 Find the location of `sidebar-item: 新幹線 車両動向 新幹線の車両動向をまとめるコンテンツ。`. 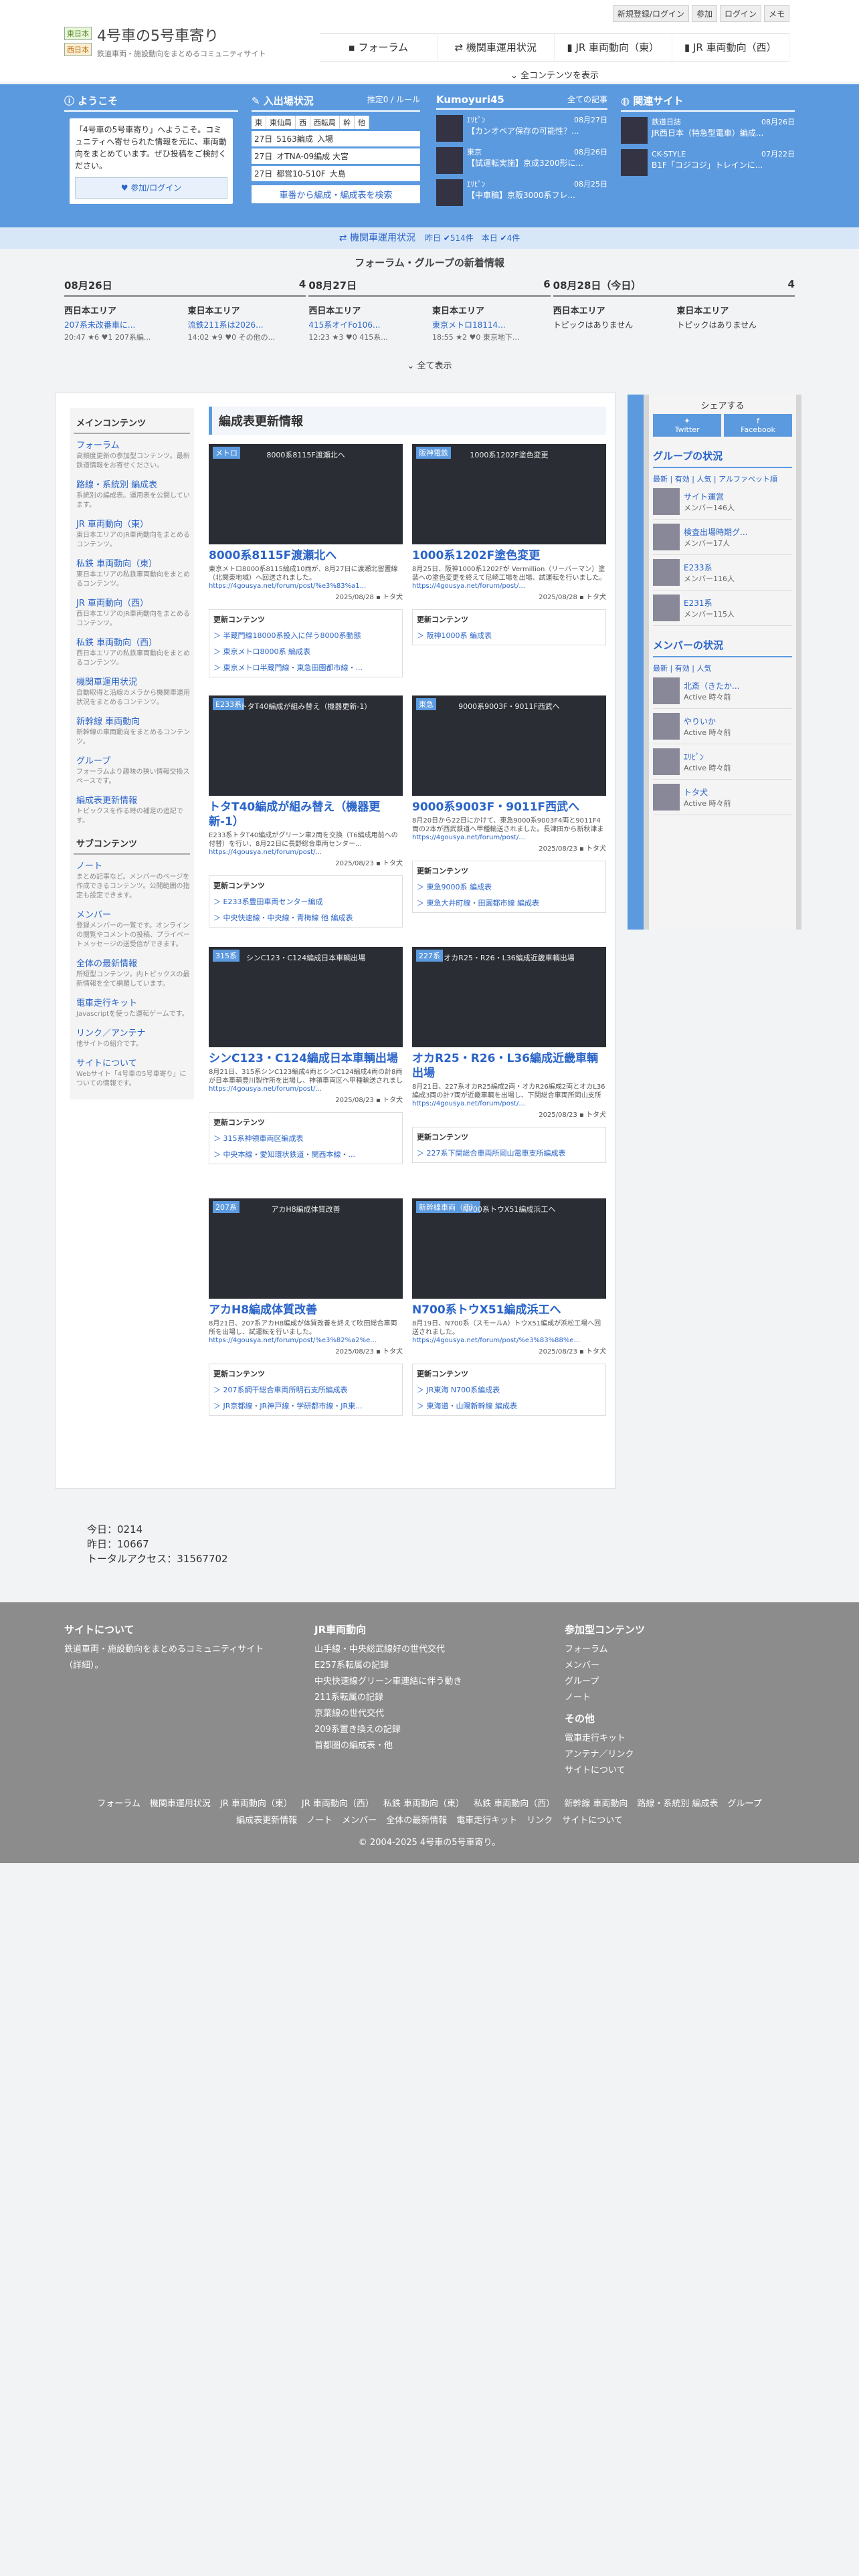

sidebar-item: 新幹線 車両動向 新幹線の車両動向をまとめるコンテンツ。 is located at coordinates (133, 730).